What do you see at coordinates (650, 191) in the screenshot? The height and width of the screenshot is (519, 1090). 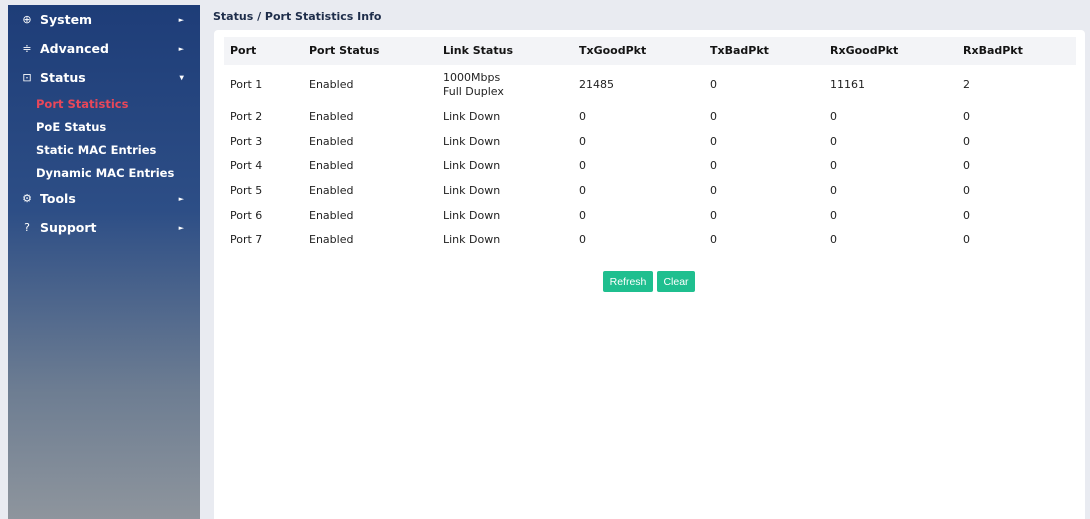 I see `table-row: Port 5 Enabled Link Down 0 0 0 0` at bounding box center [650, 191].